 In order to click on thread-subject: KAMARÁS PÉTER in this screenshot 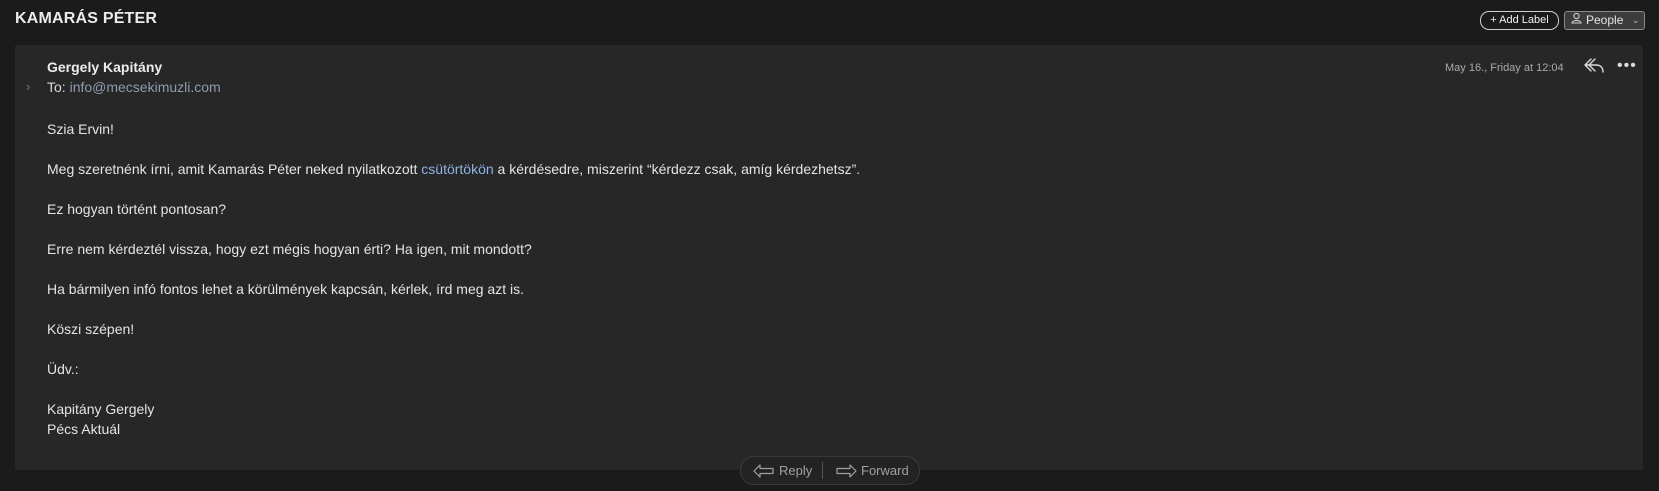, I will do `click(86, 18)`.